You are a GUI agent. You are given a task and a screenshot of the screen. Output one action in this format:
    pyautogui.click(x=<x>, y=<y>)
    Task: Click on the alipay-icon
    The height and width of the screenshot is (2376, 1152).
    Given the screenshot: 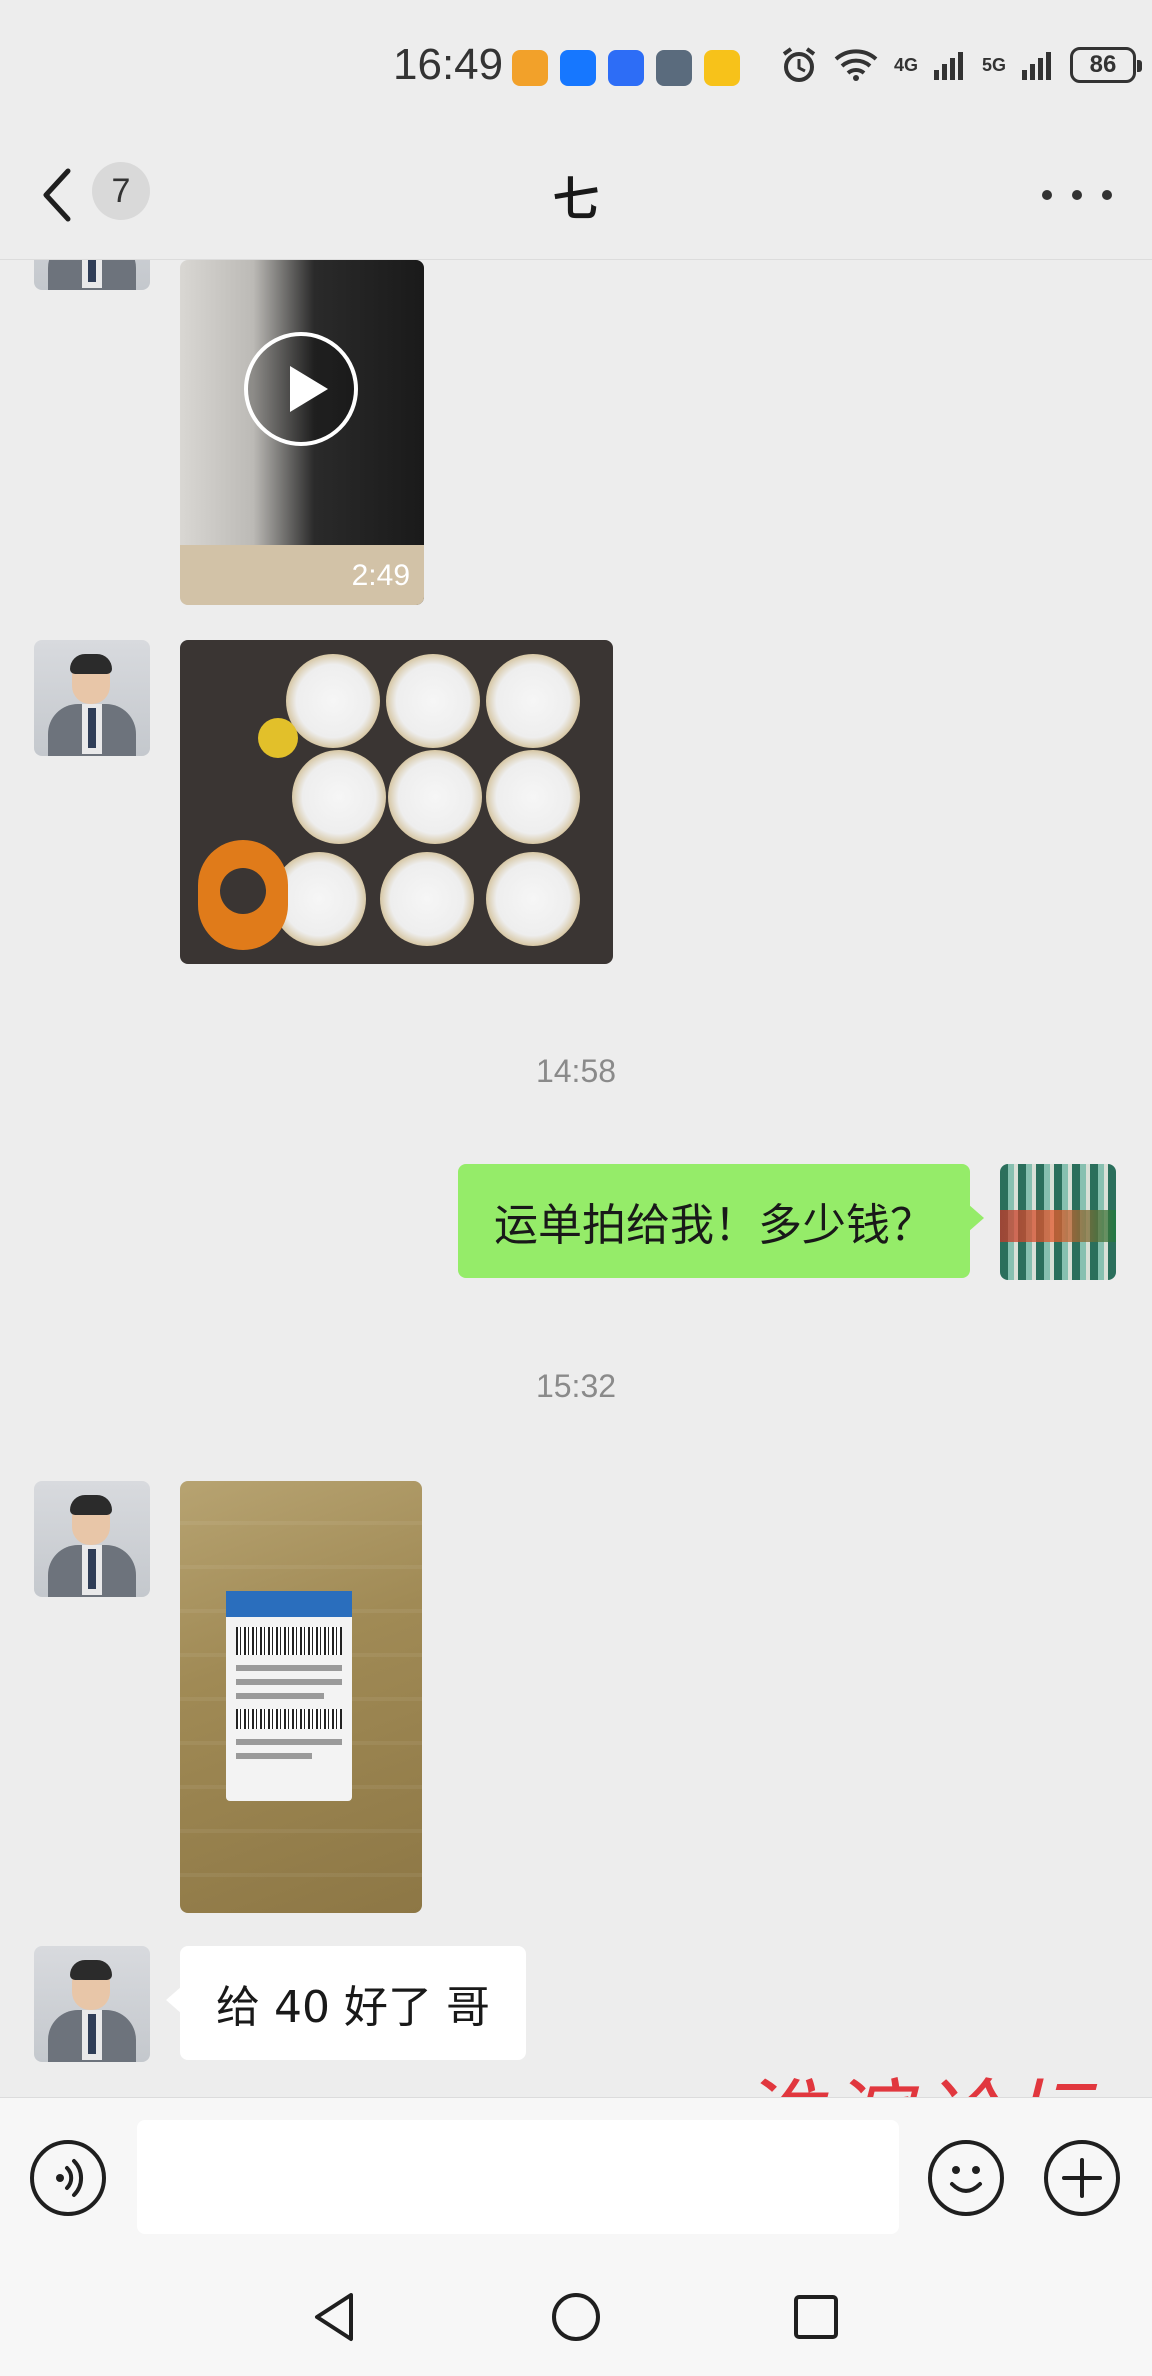 What is the action you would take?
    pyautogui.click(x=578, y=68)
    